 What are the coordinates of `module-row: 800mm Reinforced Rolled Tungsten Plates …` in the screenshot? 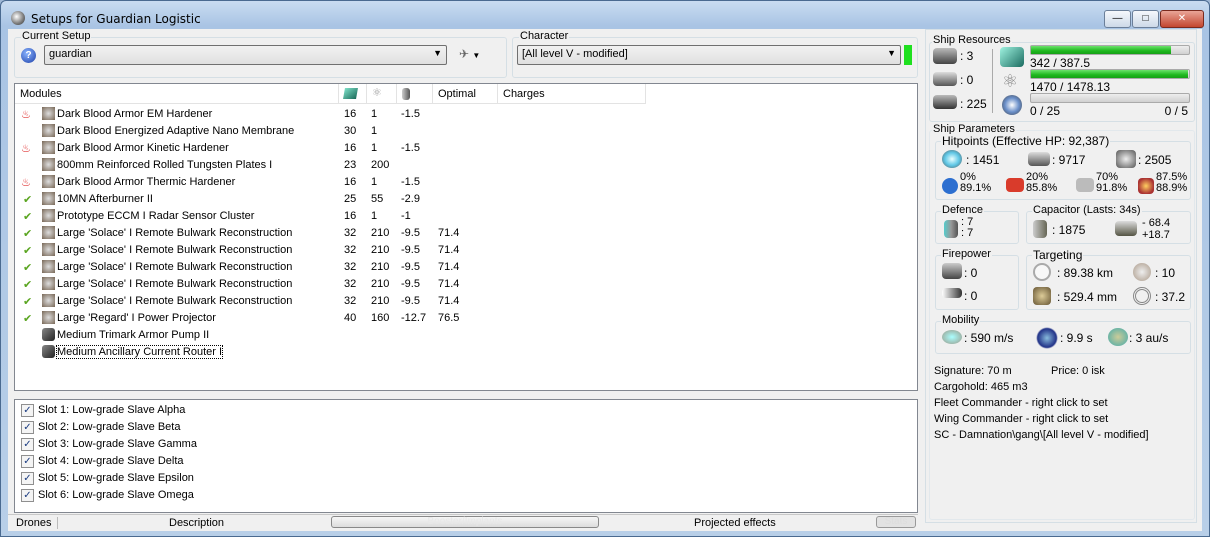 It's located at (466, 165).